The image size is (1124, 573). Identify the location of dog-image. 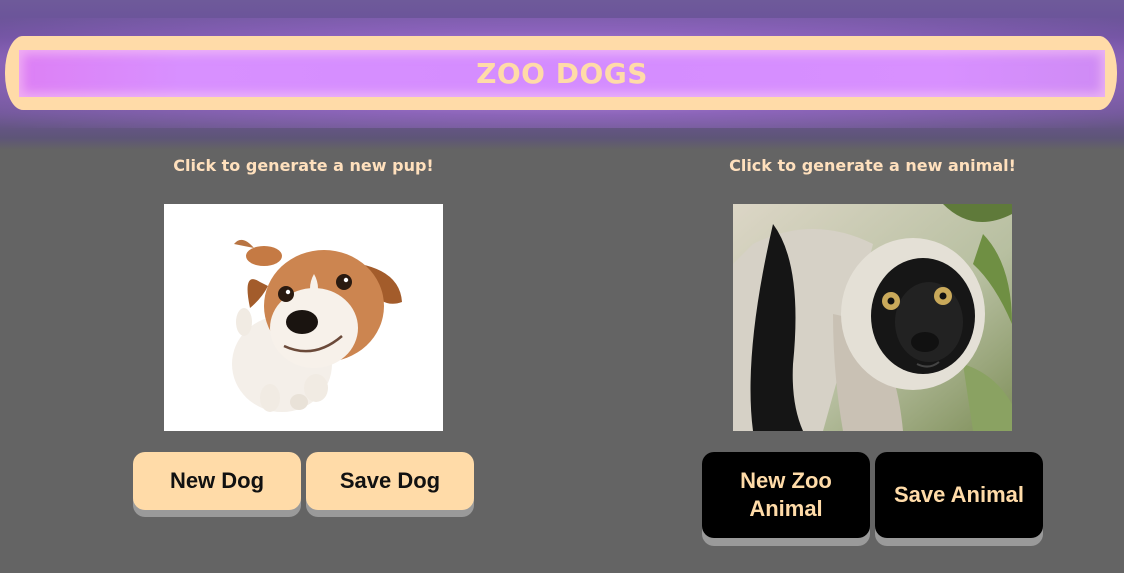
(303, 317).